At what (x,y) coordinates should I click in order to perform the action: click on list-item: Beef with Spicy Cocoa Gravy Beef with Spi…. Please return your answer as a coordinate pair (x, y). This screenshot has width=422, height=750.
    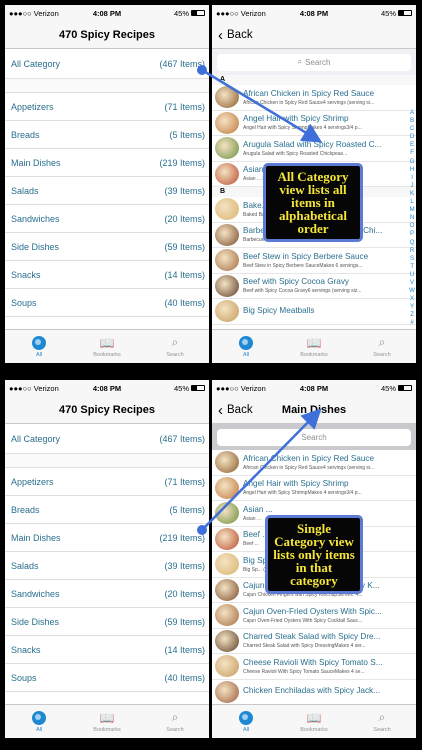
    Looking at the image, I should click on (314, 286).